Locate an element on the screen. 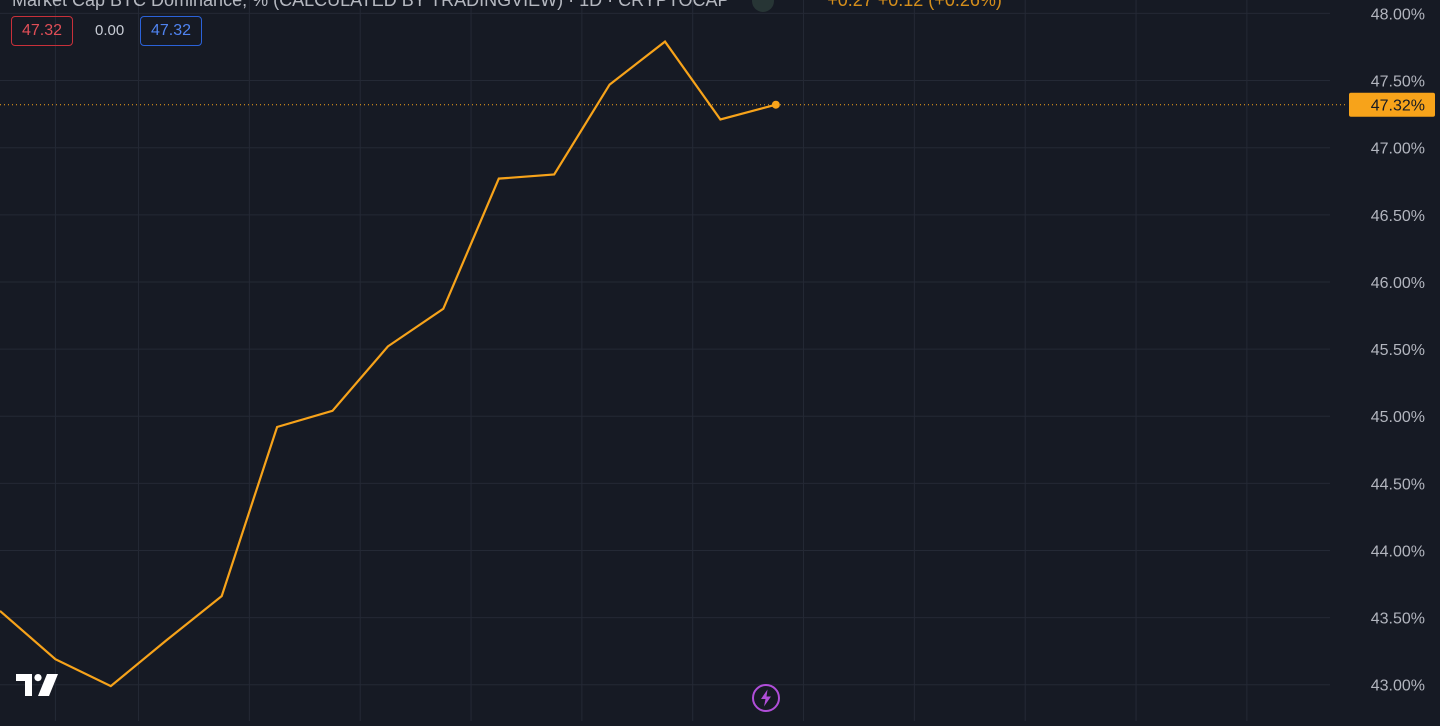 This screenshot has height=726, width=1440. lightning-icon is located at coordinates (766, 698).